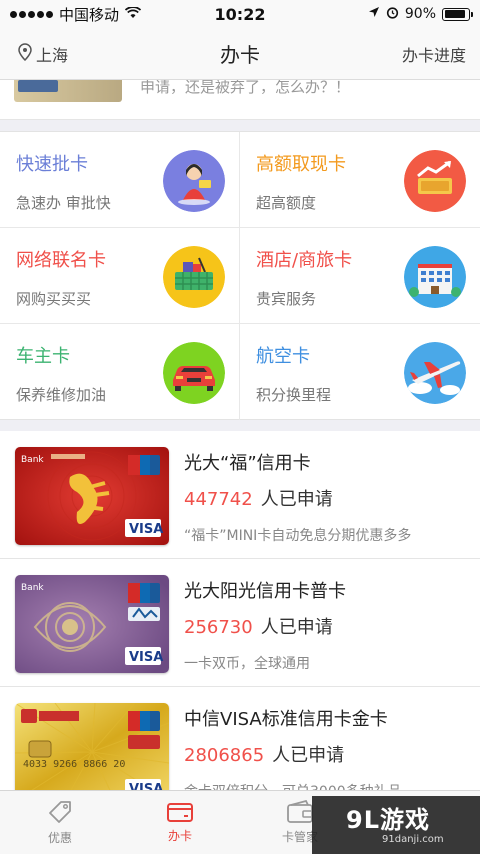  I want to click on woman-with-card-icon, so click(194, 181).